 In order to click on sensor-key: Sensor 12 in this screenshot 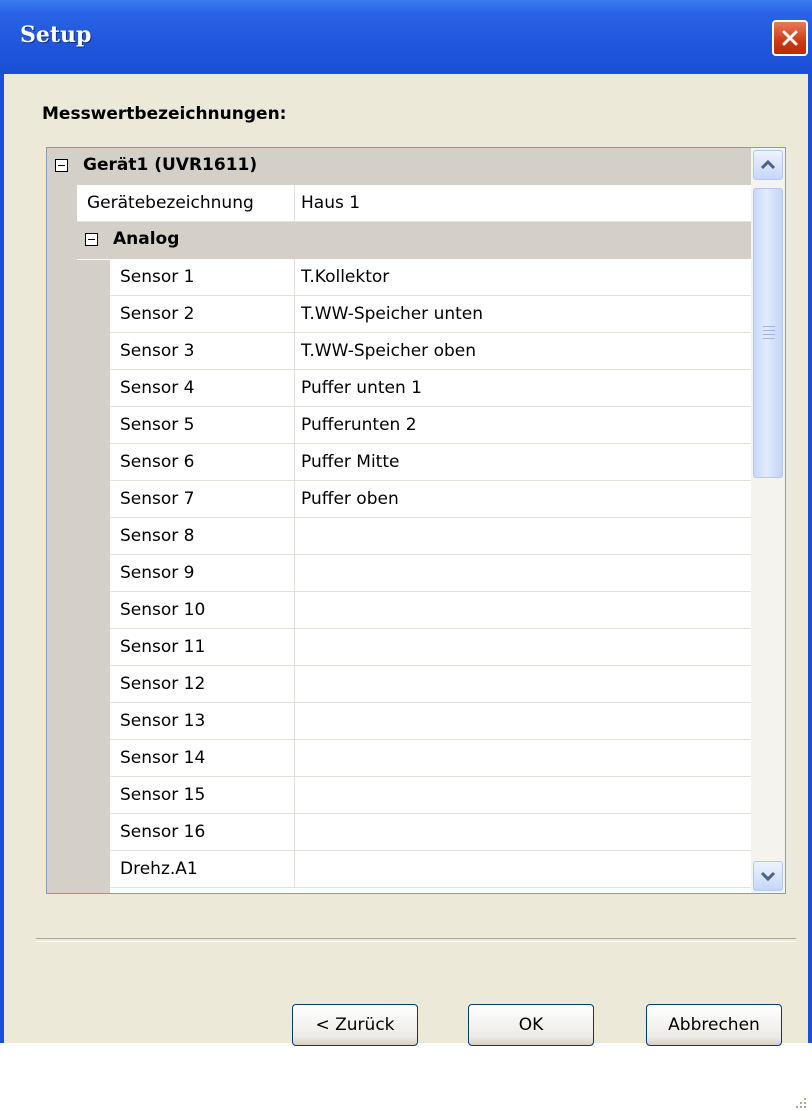, I will do `click(163, 684)`.